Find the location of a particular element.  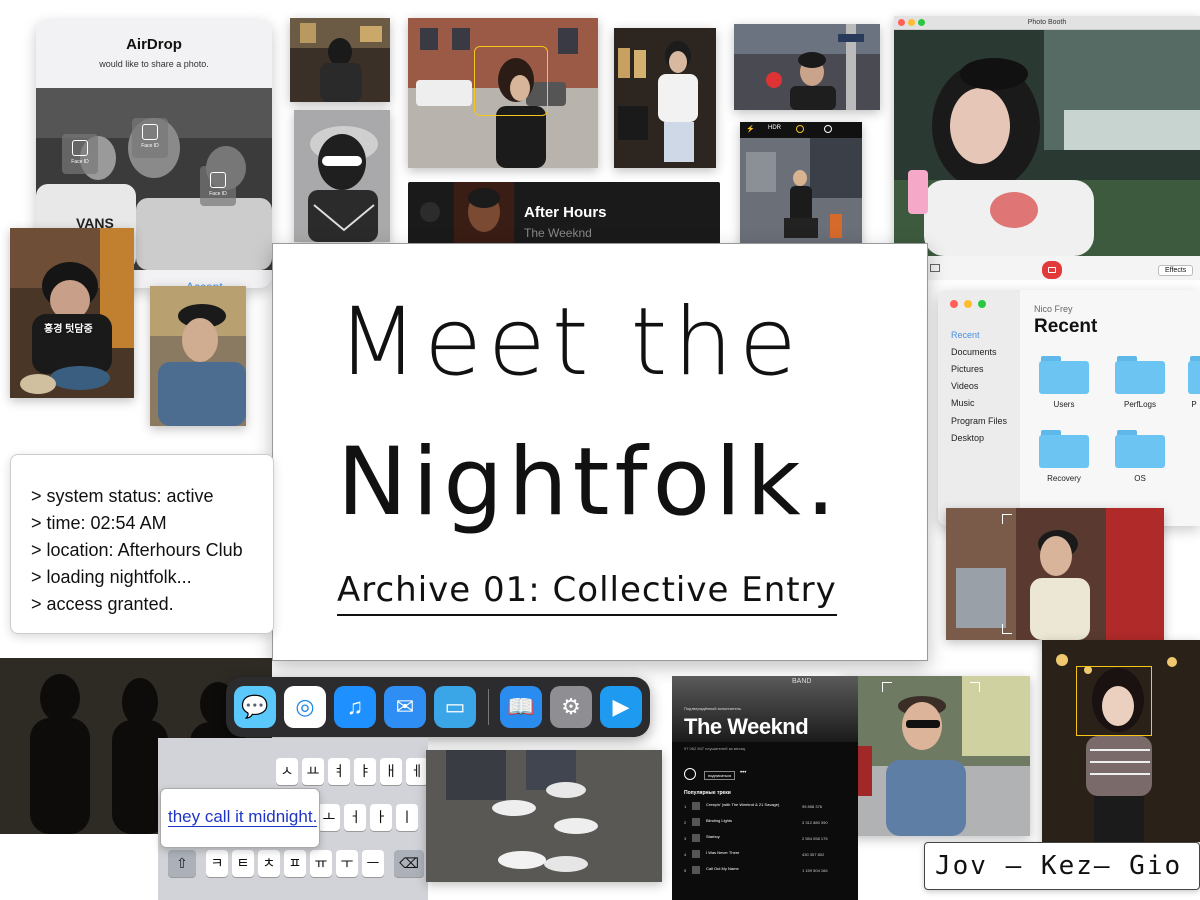

folder-label: Recovery is located at coordinates (1064, 478).